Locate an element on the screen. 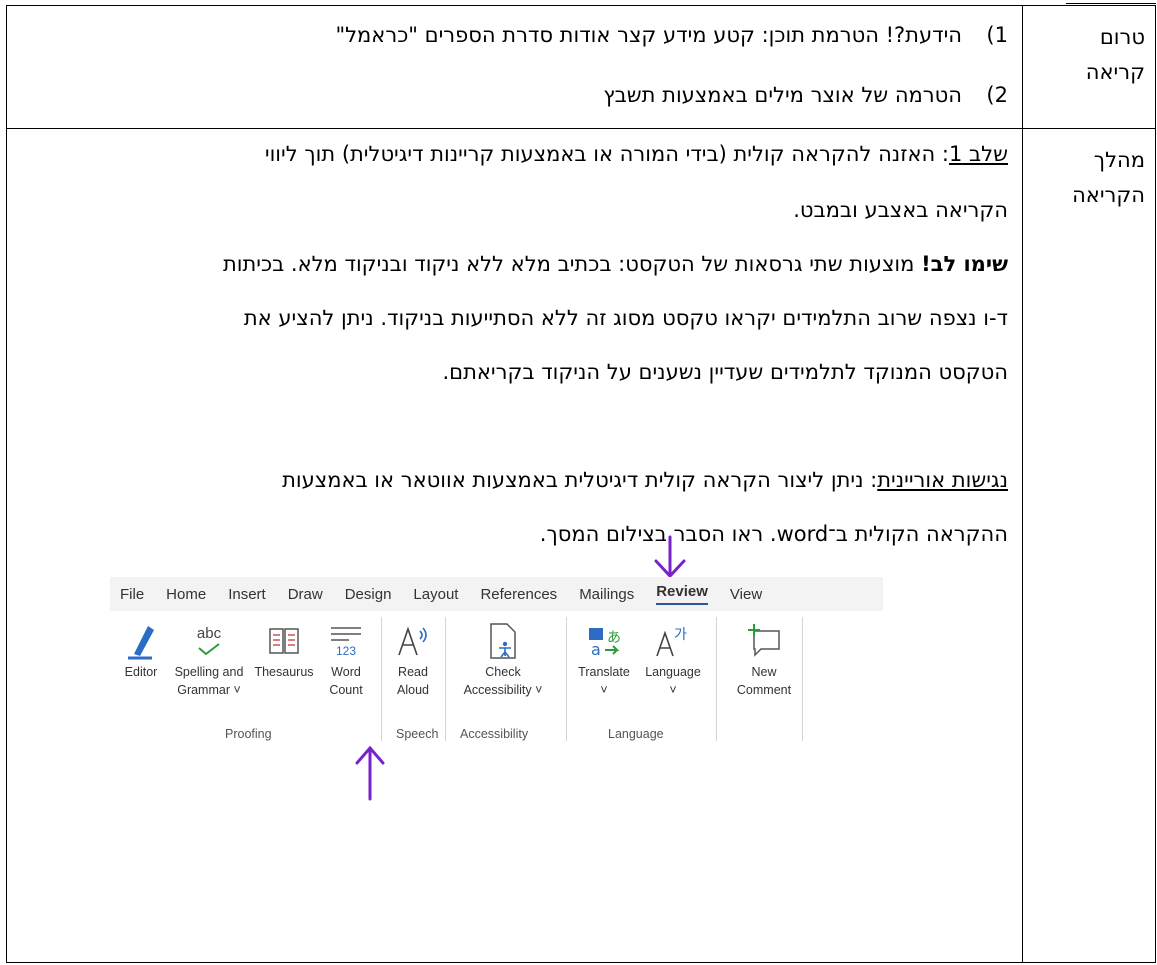 The image size is (1157, 965). svg-text: a is located at coordinates (596, 649).